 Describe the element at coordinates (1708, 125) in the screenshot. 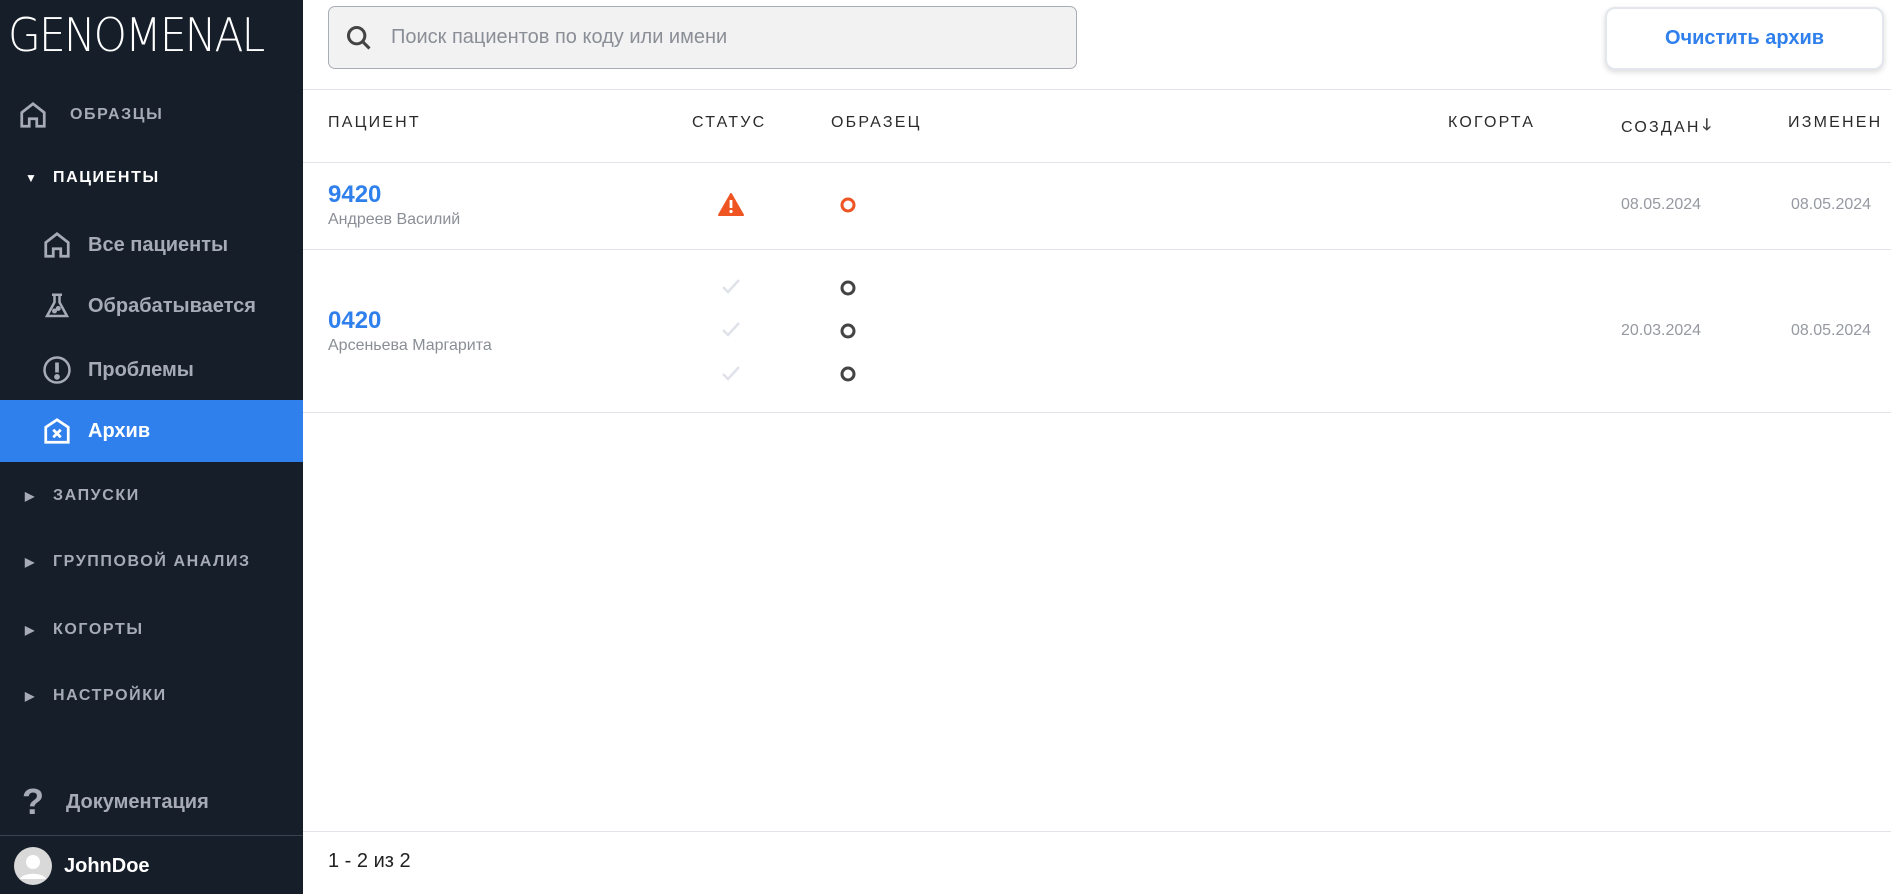

I see `sort-down-icon: 🡓` at that location.